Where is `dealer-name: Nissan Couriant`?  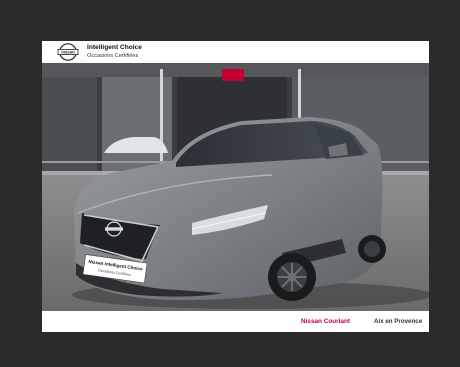
dealer-name: Nissan Couriant is located at coordinates (326, 321).